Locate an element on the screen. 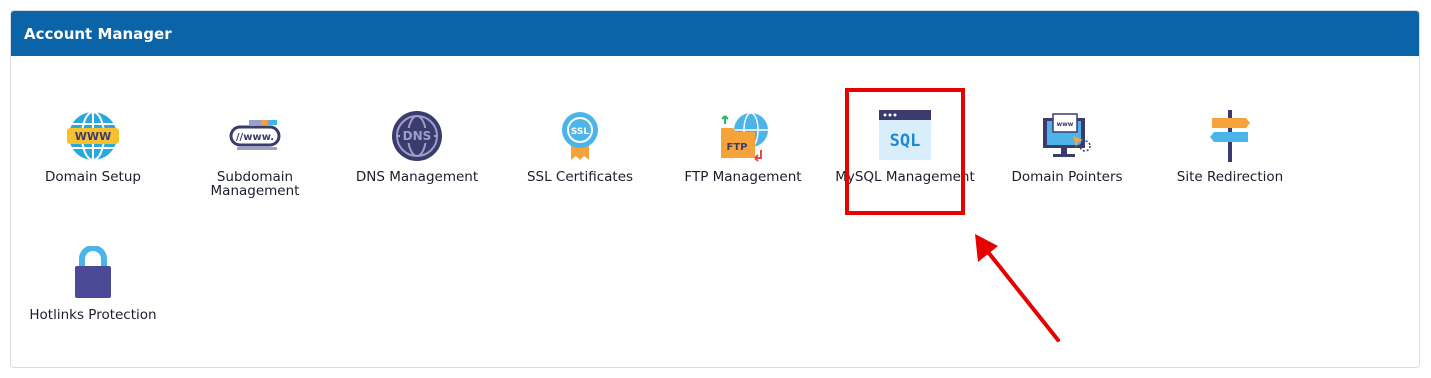 This screenshot has height=378, width=1431. annotation-arrow-icon is located at coordinates (1017, 288).